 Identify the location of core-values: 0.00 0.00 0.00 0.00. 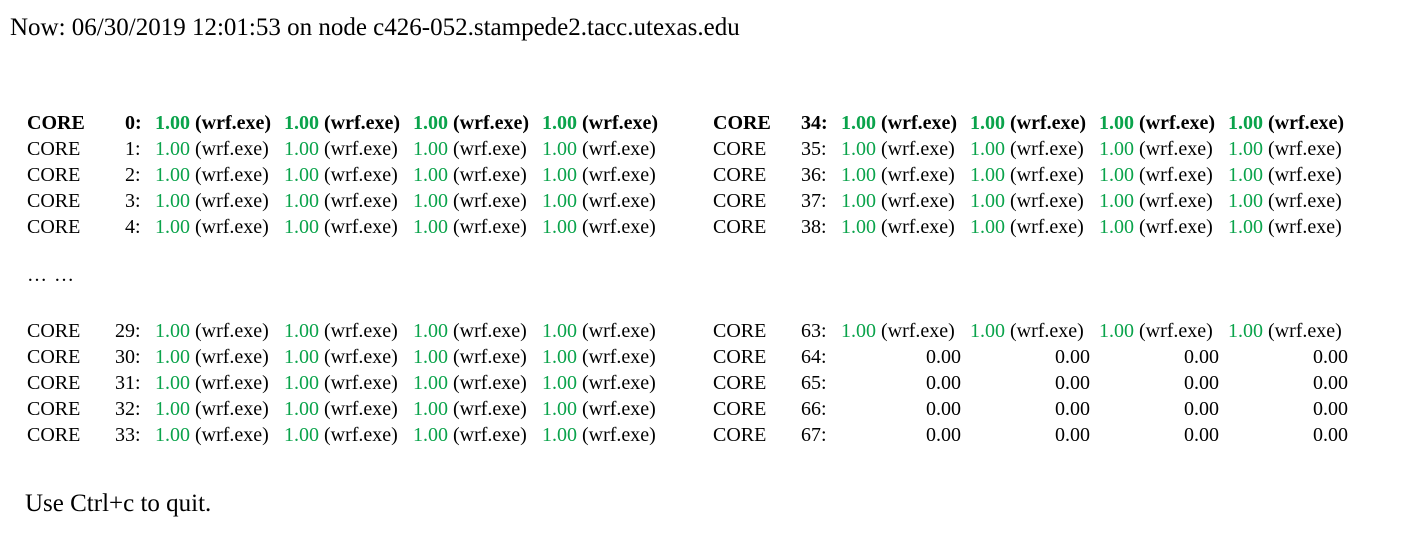
(1099, 435).